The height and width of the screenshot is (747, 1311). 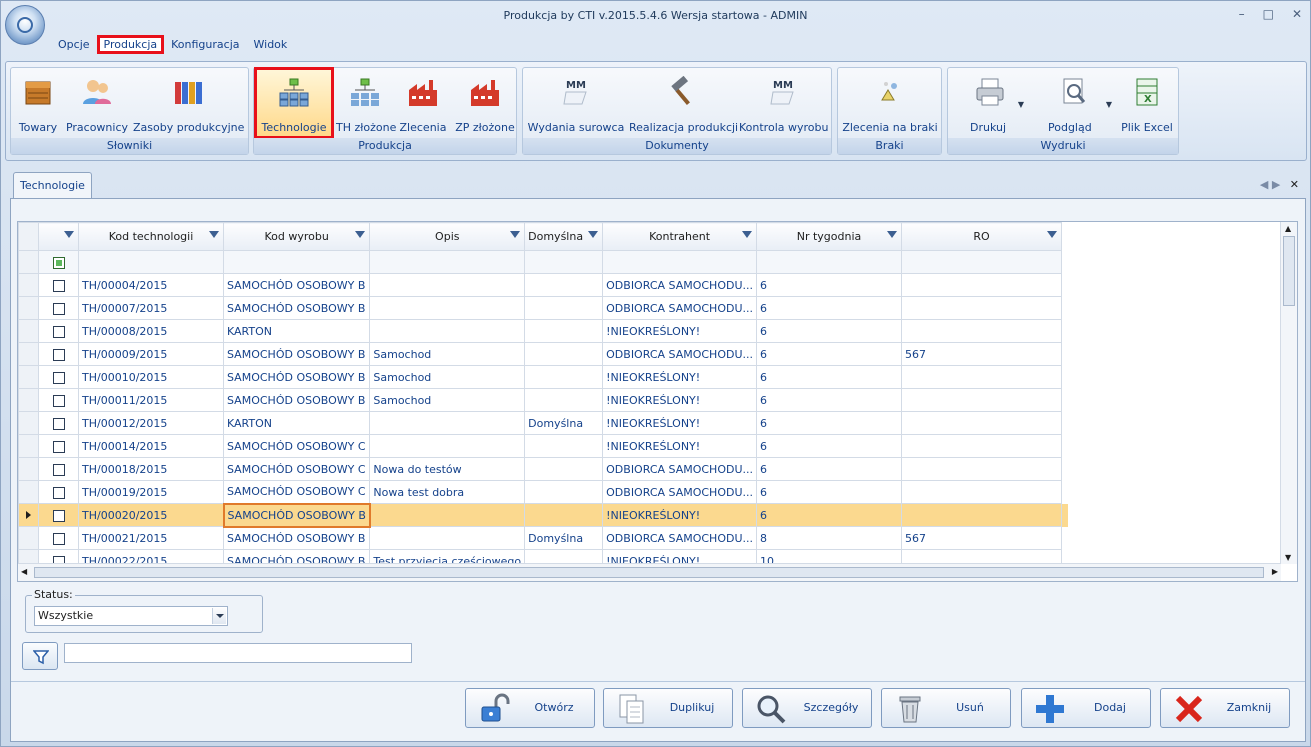 What do you see at coordinates (40, 656) in the screenshot?
I see `filter-button` at bounding box center [40, 656].